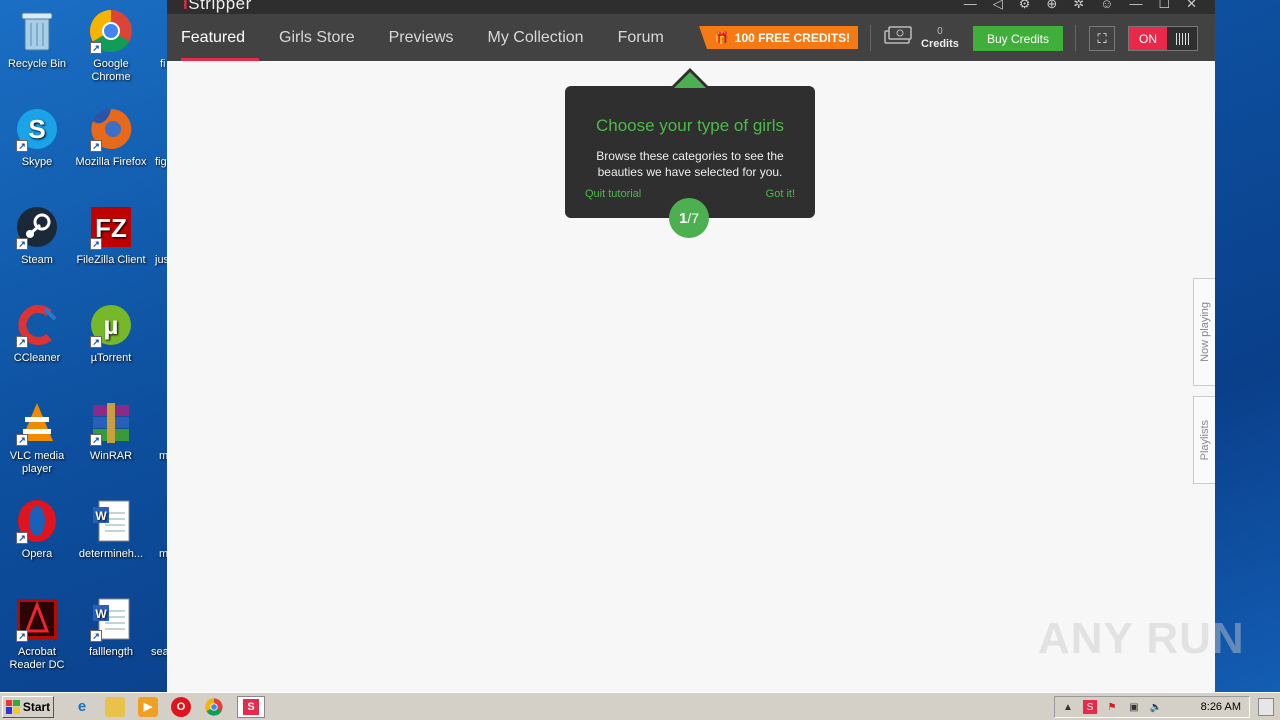 This screenshot has width=1280, height=720. Describe the element at coordinates (1134, 707) in the screenshot. I see `network-tray-icon: ▣` at that location.